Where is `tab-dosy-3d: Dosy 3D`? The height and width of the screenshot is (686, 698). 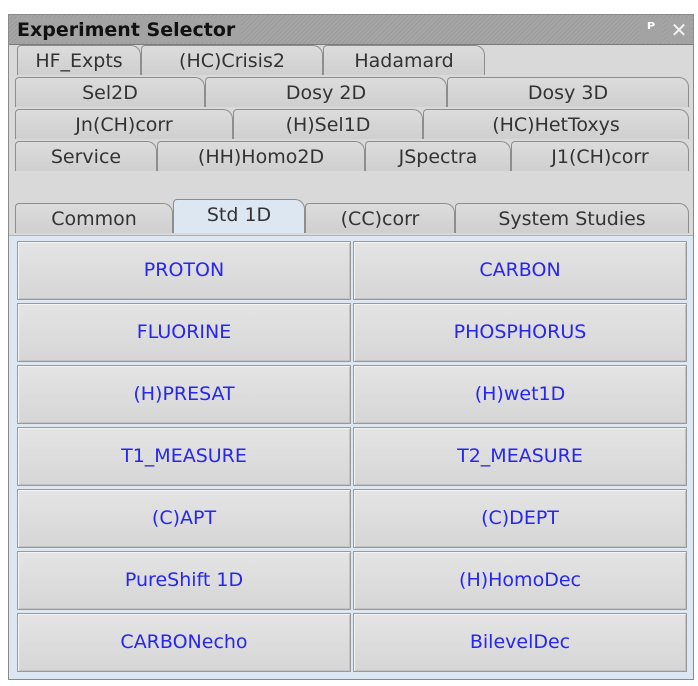
tab-dosy-3d: Dosy 3D is located at coordinates (568, 92).